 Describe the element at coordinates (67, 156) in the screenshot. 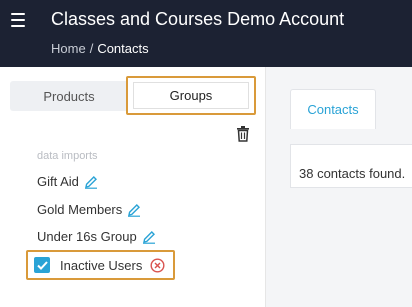

I see `section-label-data-imports: data imports` at that location.